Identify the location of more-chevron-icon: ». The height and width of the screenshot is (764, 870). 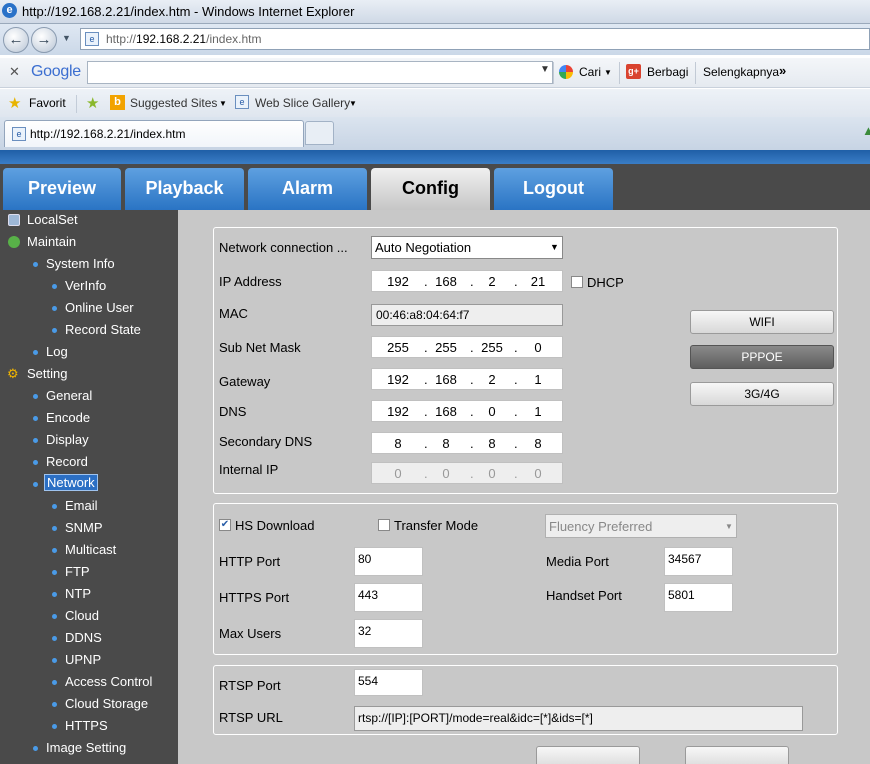
(782, 70).